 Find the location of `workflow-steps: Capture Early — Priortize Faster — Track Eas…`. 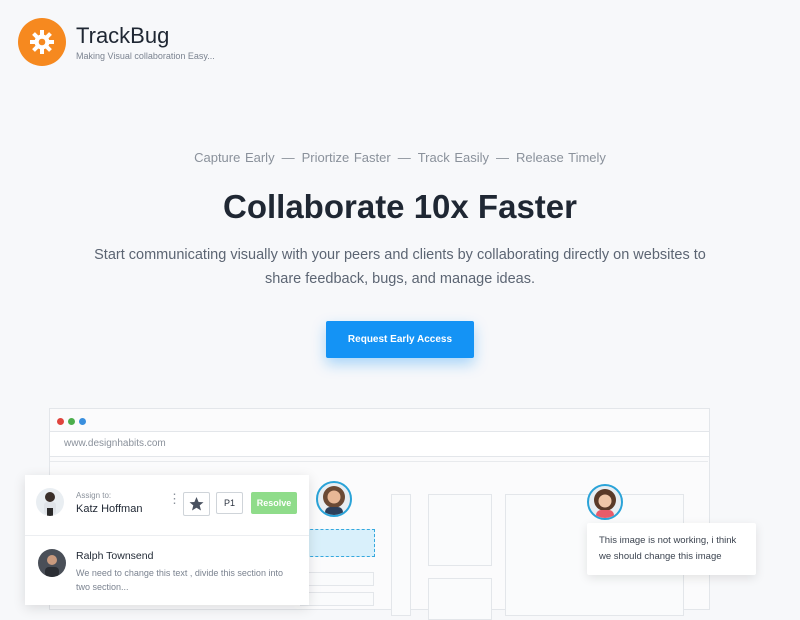

workflow-steps: Capture Early — Priortize Faster — Track Eas… is located at coordinates (400, 157).